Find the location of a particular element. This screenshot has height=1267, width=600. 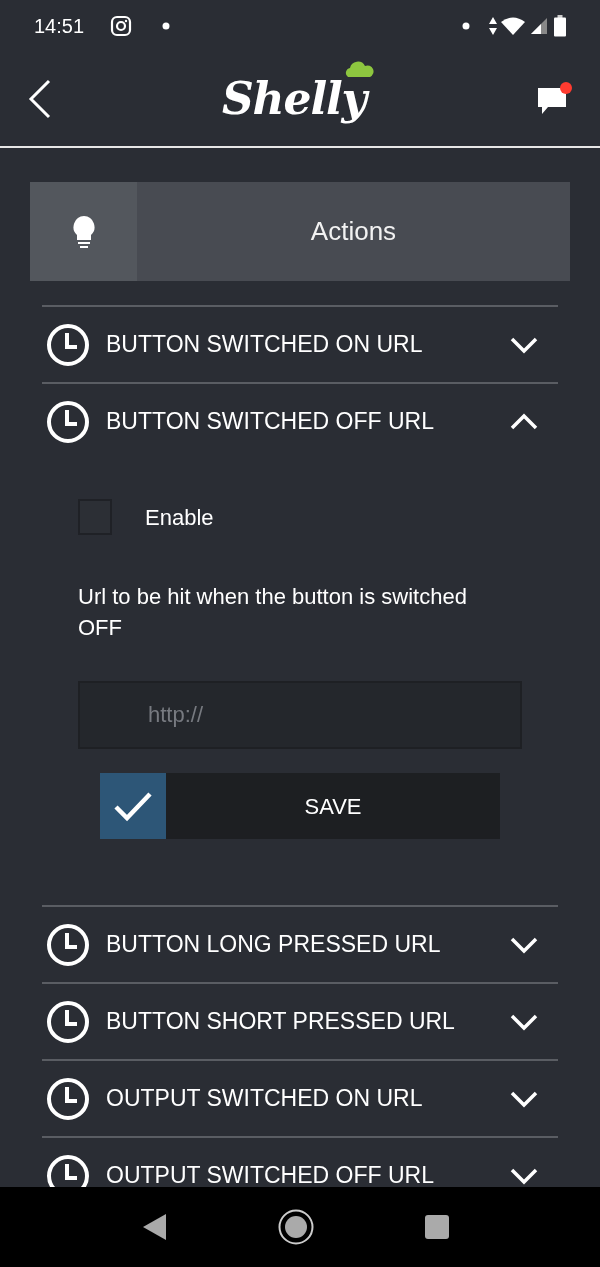

accordion-header: BUTTON SWITCHED ON URL is located at coordinates (300, 344).